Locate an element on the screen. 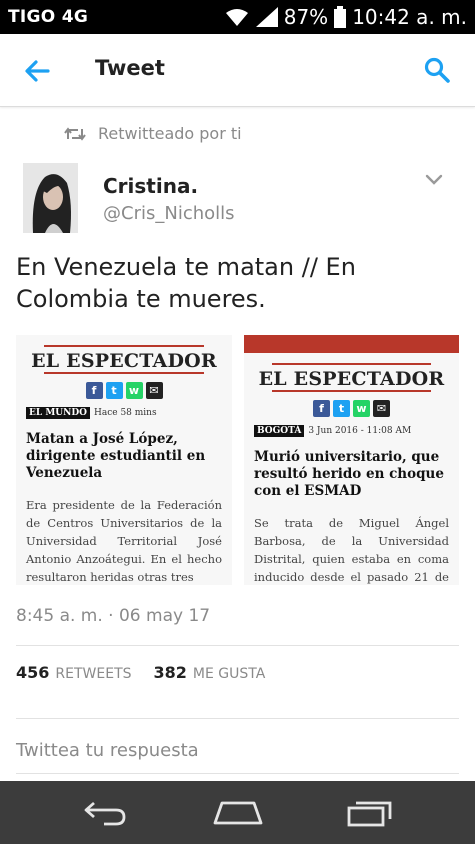  app-bar: Tweet is located at coordinates (237, 70).